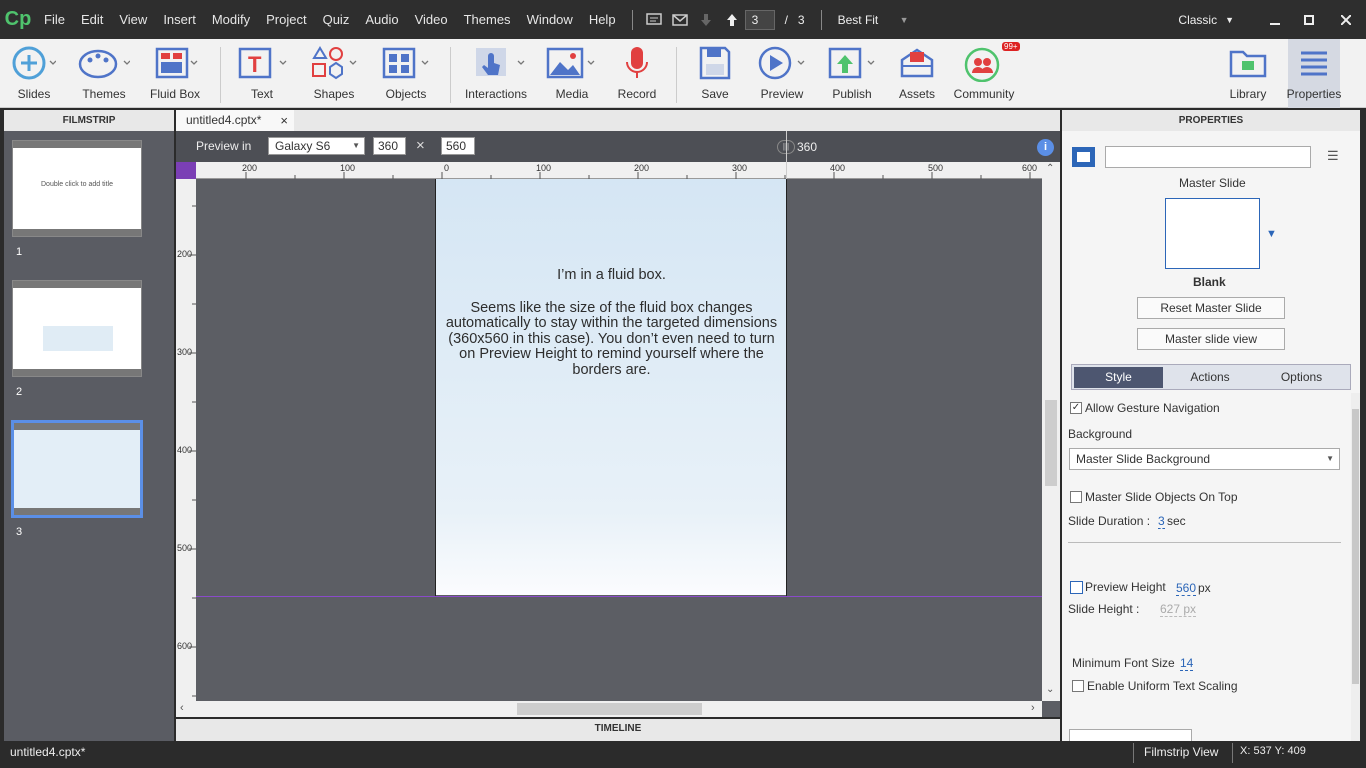 The image size is (1366, 768). What do you see at coordinates (133, 19) in the screenshot?
I see `menu-view: View` at bounding box center [133, 19].